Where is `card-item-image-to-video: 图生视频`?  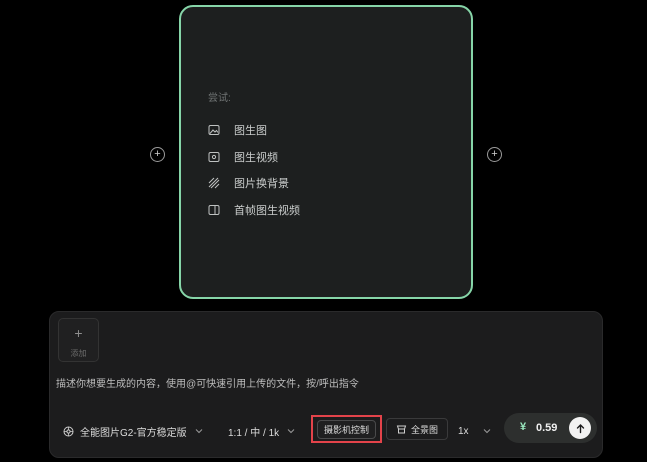 card-item-image-to-video: 图生视频 is located at coordinates (243, 157).